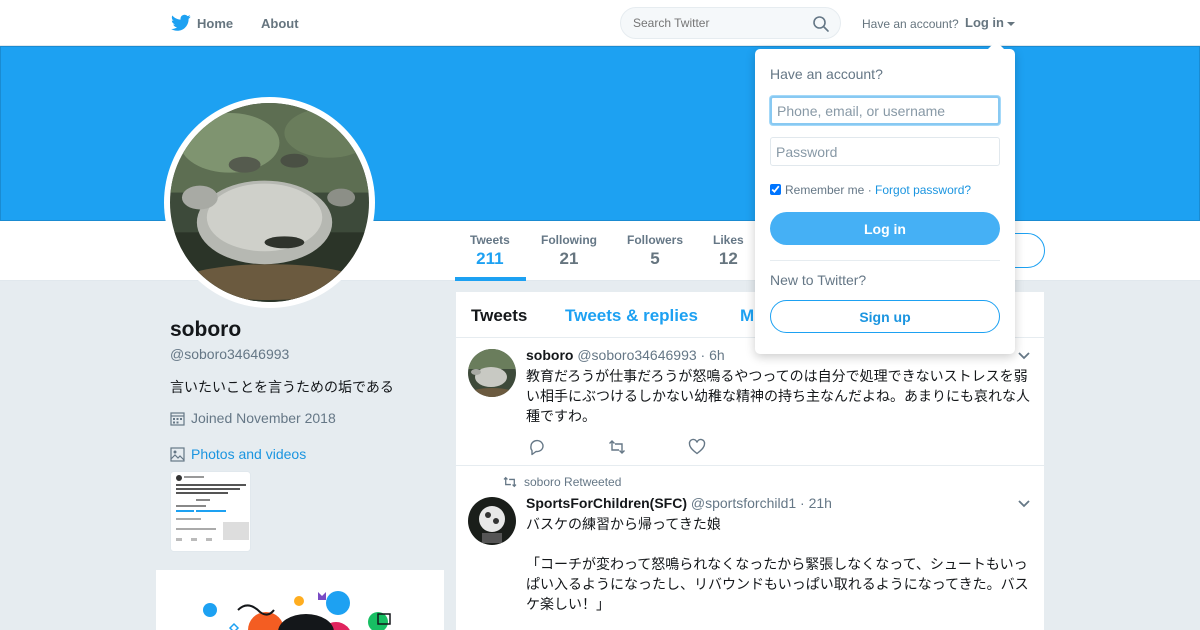  What do you see at coordinates (743, 503) in the screenshot?
I see `tweet-author-handle: @sportsforchild1` at bounding box center [743, 503].